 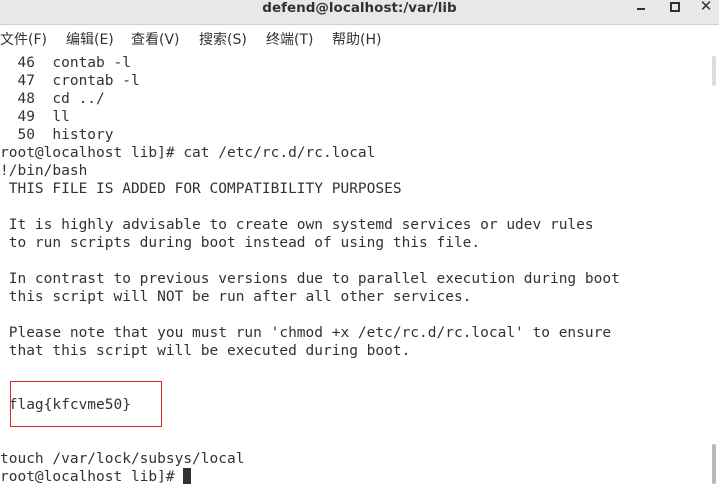 What do you see at coordinates (356, 40) in the screenshot?
I see `menu-help: 帮助(H)` at bounding box center [356, 40].